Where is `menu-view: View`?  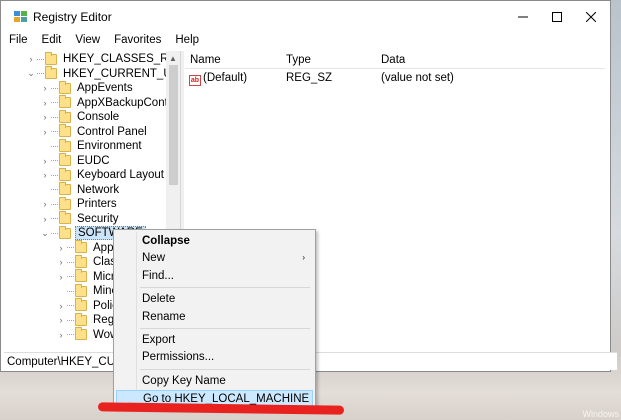 menu-view: View is located at coordinates (86, 41).